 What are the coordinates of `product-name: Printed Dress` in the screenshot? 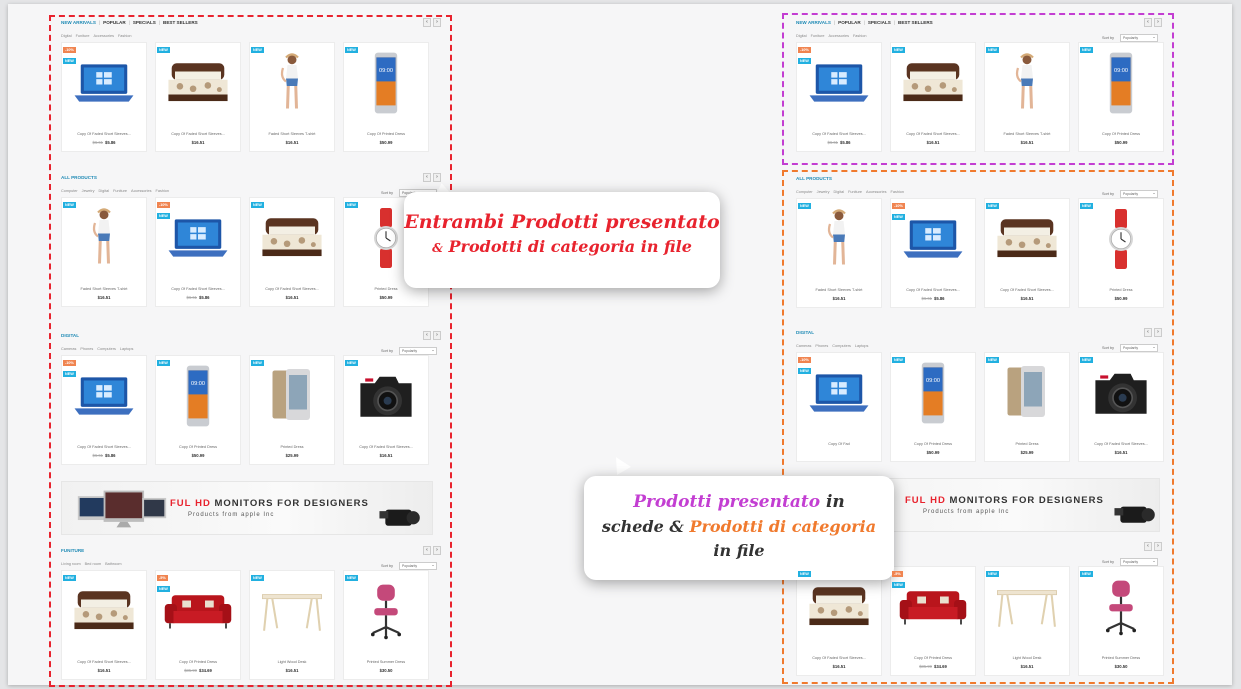 It's located at (1027, 444).